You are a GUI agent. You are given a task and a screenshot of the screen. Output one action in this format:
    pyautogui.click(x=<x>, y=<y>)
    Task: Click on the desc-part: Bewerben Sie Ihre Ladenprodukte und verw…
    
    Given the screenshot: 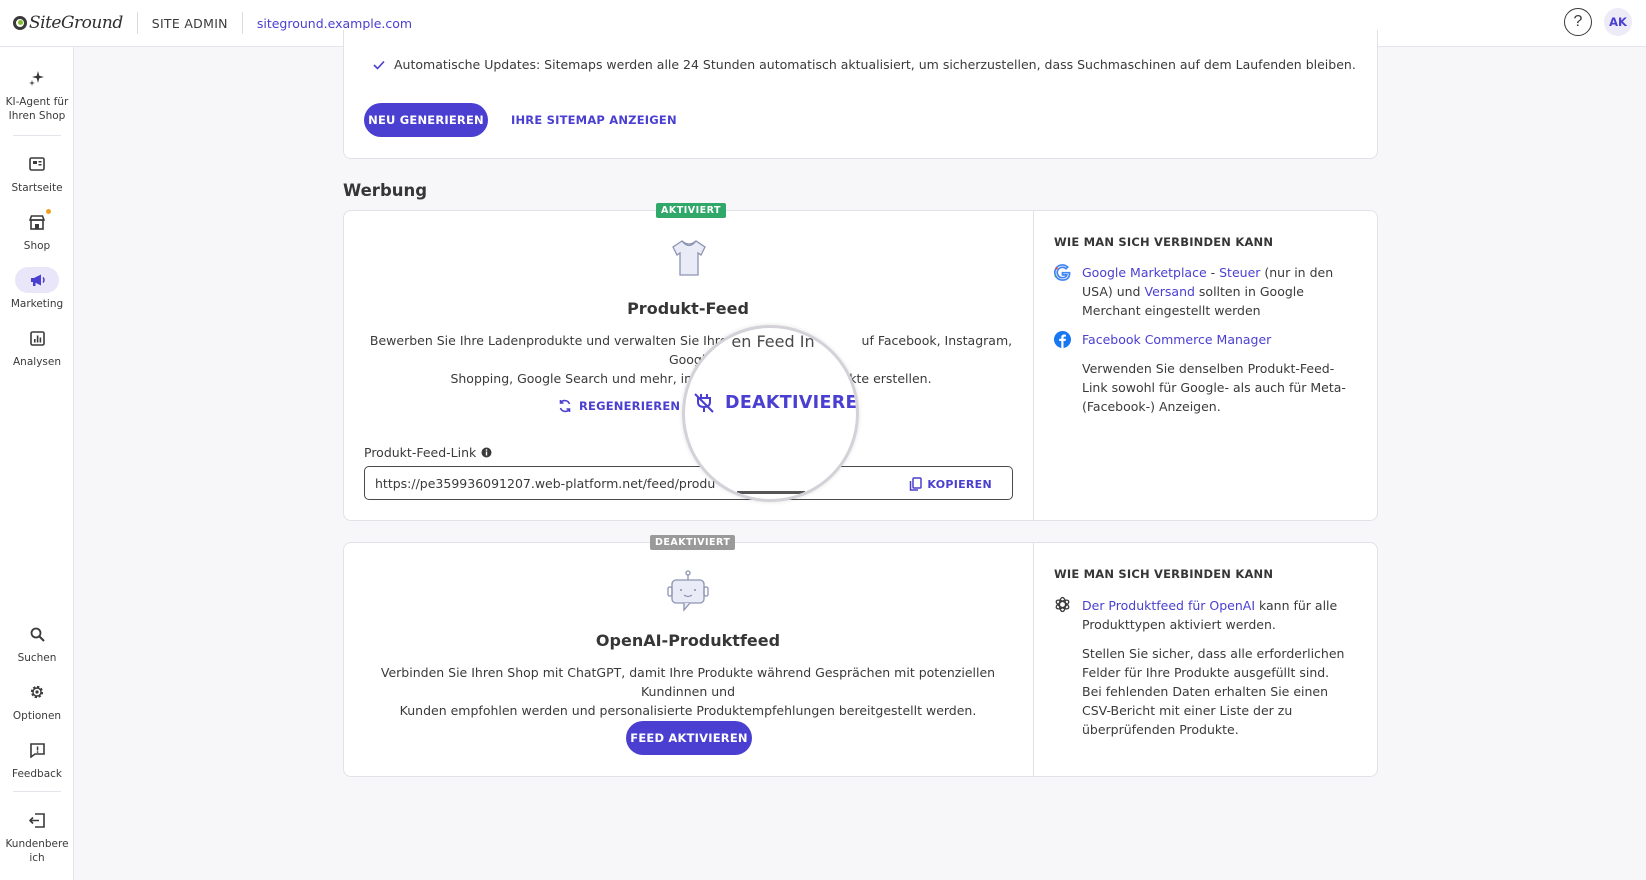 What is the action you would take?
    pyautogui.click(x=558, y=340)
    